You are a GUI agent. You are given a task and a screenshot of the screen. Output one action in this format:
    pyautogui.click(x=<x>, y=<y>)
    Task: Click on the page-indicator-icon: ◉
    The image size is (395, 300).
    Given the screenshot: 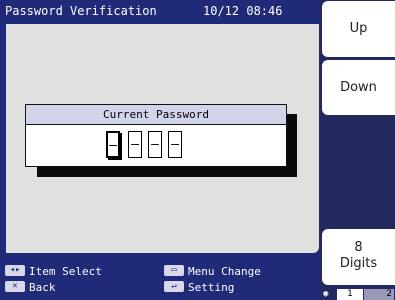 What is the action you would take?
    pyautogui.click(x=326, y=294)
    